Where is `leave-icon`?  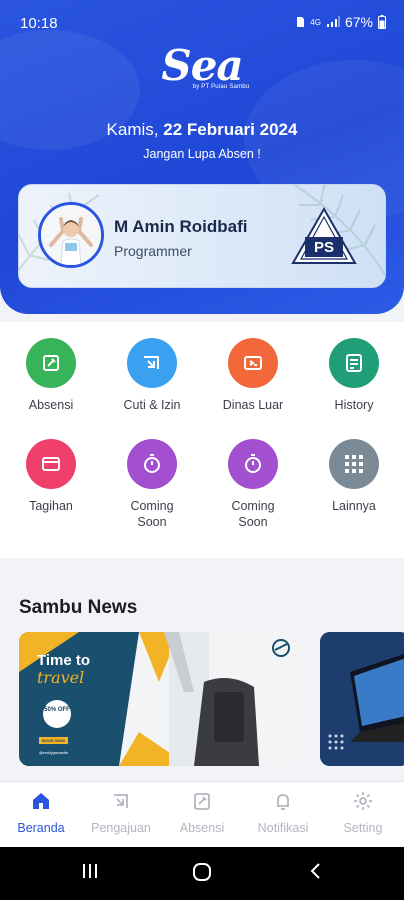 leave-icon is located at coordinates (152, 363).